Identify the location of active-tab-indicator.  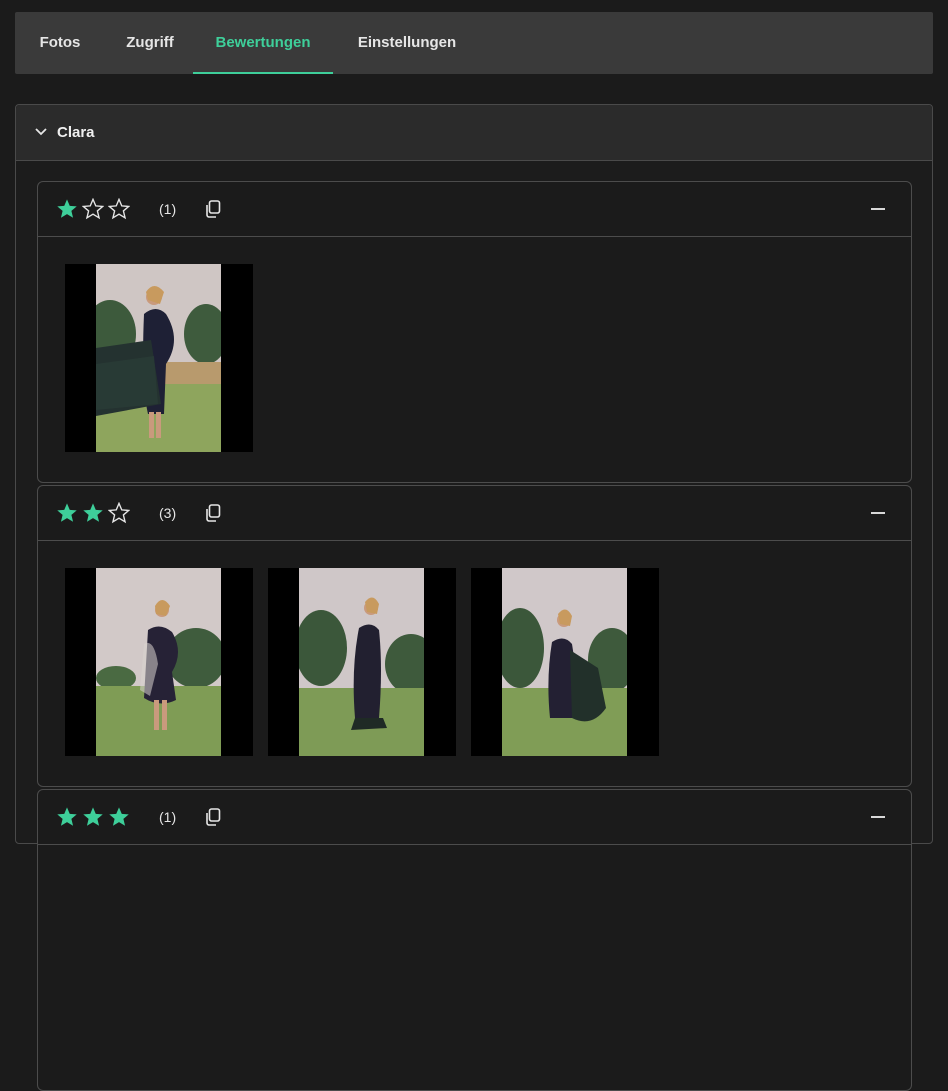
(263, 73).